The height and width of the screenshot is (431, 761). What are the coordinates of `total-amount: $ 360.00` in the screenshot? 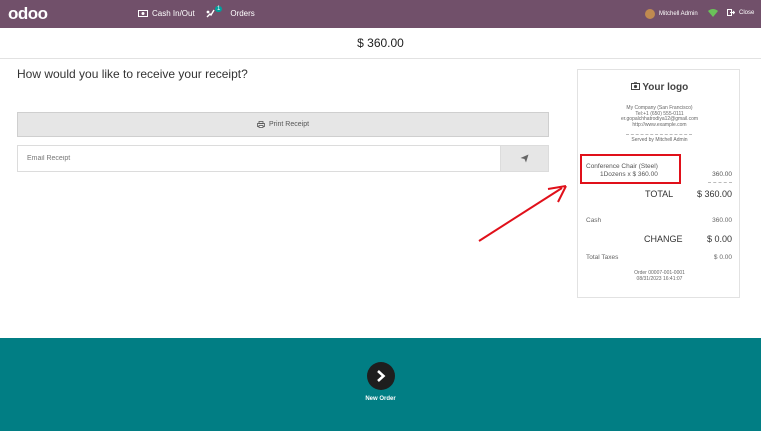 It's located at (714, 194).